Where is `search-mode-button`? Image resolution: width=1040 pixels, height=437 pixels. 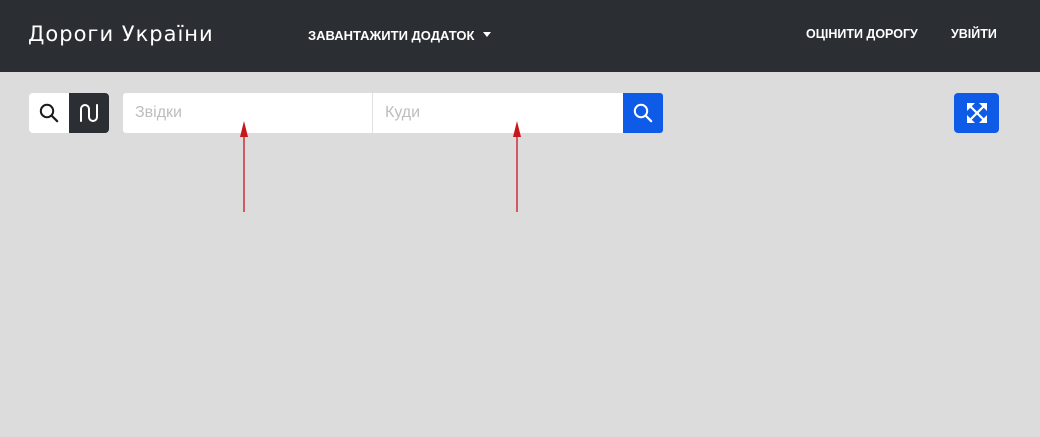
search-mode-button is located at coordinates (49, 113).